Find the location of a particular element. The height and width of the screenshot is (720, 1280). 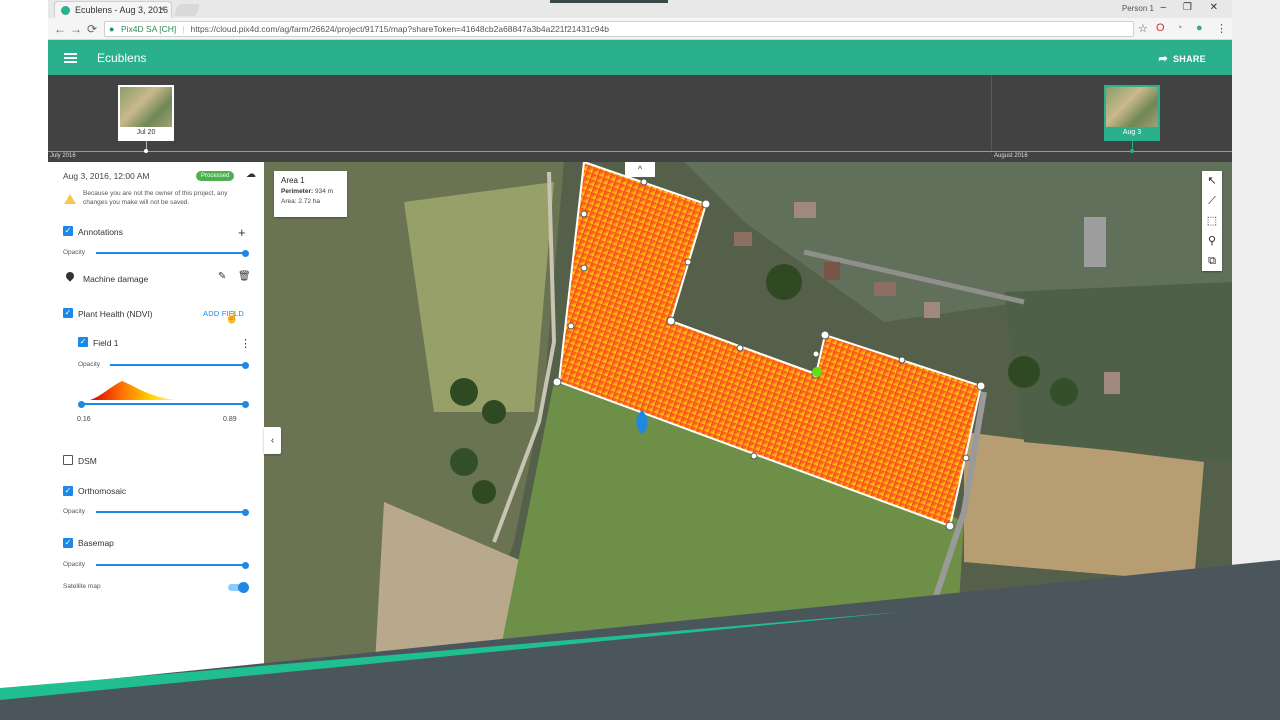

window-maximize-button: ❐ is located at coordinates (1187, 7).